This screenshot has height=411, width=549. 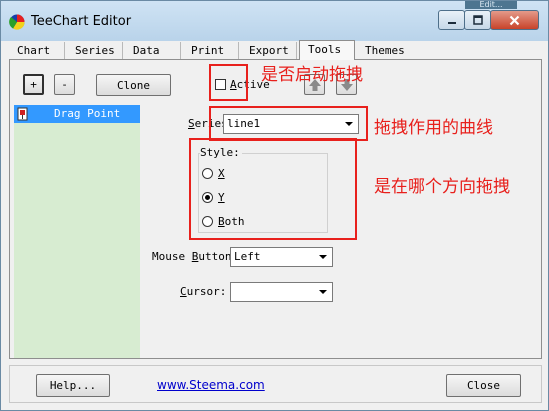 What do you see at coordinates (95, 50) in the screenshot?
I see `tab-series: Series` at bounding box center [95, 50].